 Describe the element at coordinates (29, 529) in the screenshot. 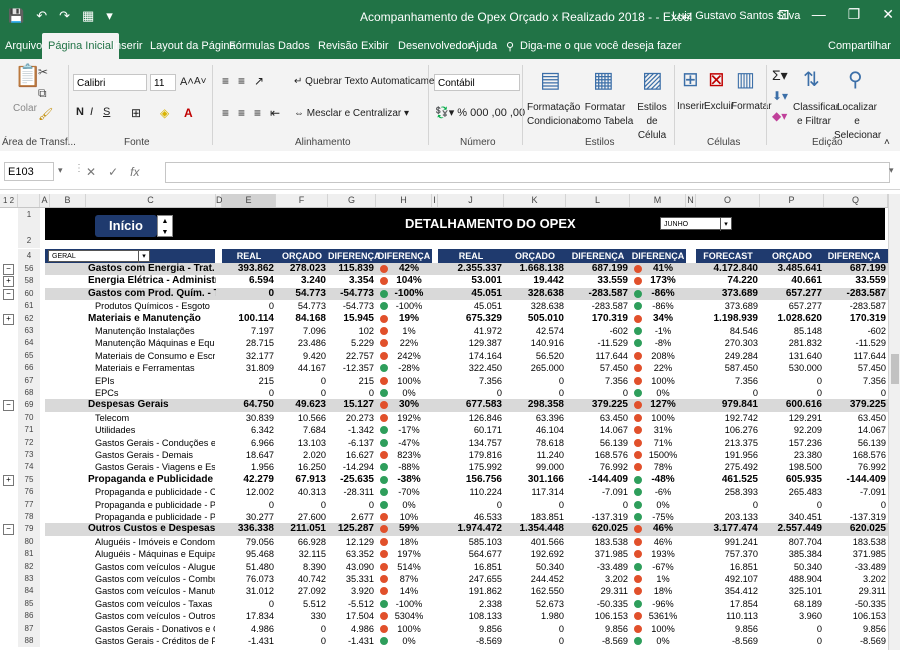

I see `row-header: 79` at that location.